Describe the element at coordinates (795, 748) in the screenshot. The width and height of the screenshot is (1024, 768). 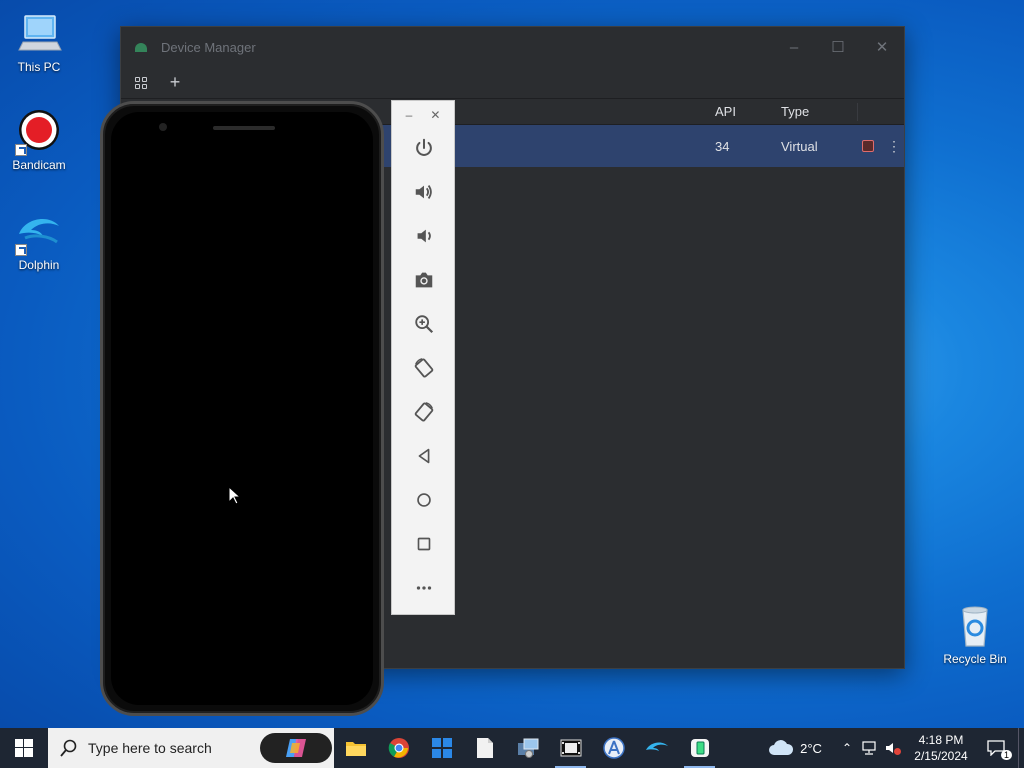
I see `weather-widget: 2°C` at that location.